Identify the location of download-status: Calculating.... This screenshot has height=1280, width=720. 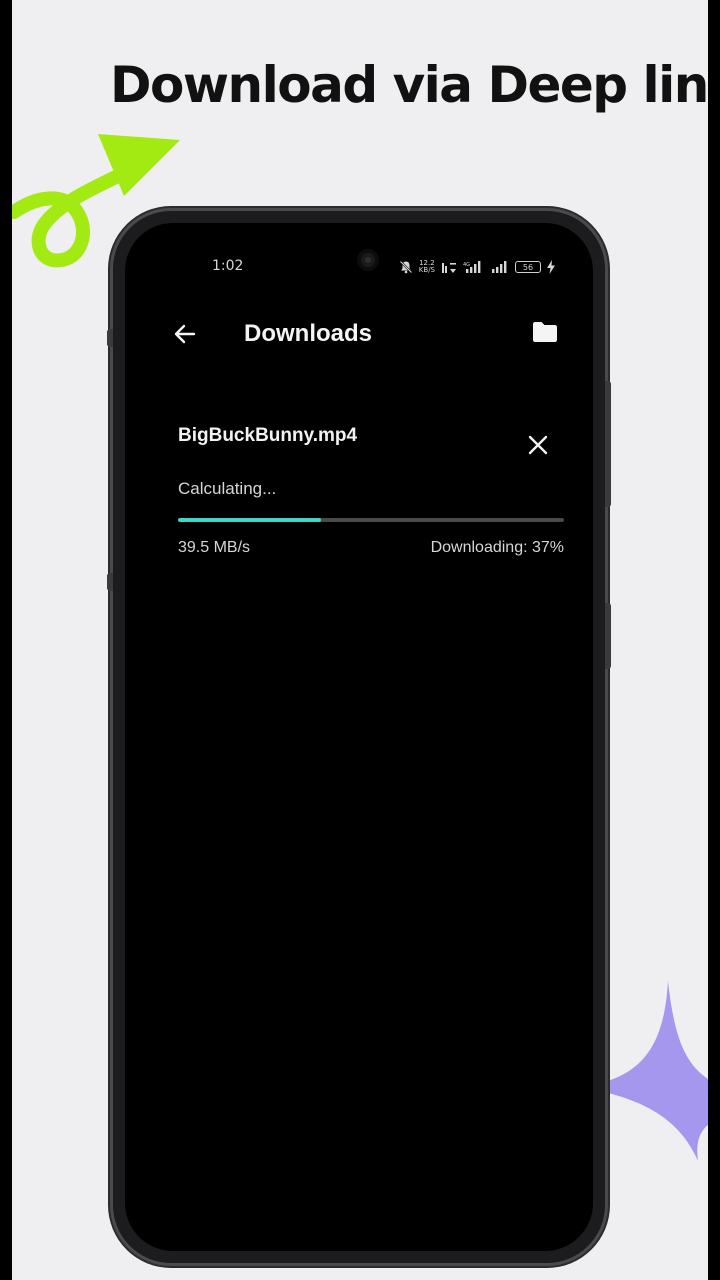
(227, 488).